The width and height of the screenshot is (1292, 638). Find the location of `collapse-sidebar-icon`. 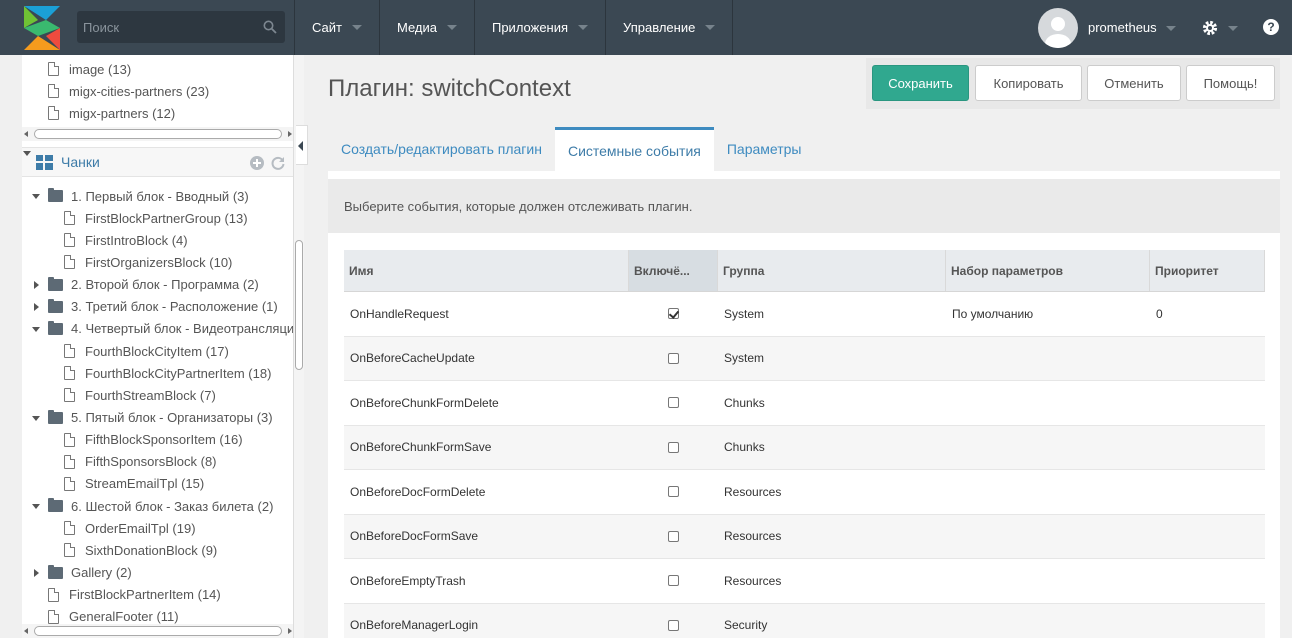

collapse-sidebar-icon is located at coordinates (302, 145).